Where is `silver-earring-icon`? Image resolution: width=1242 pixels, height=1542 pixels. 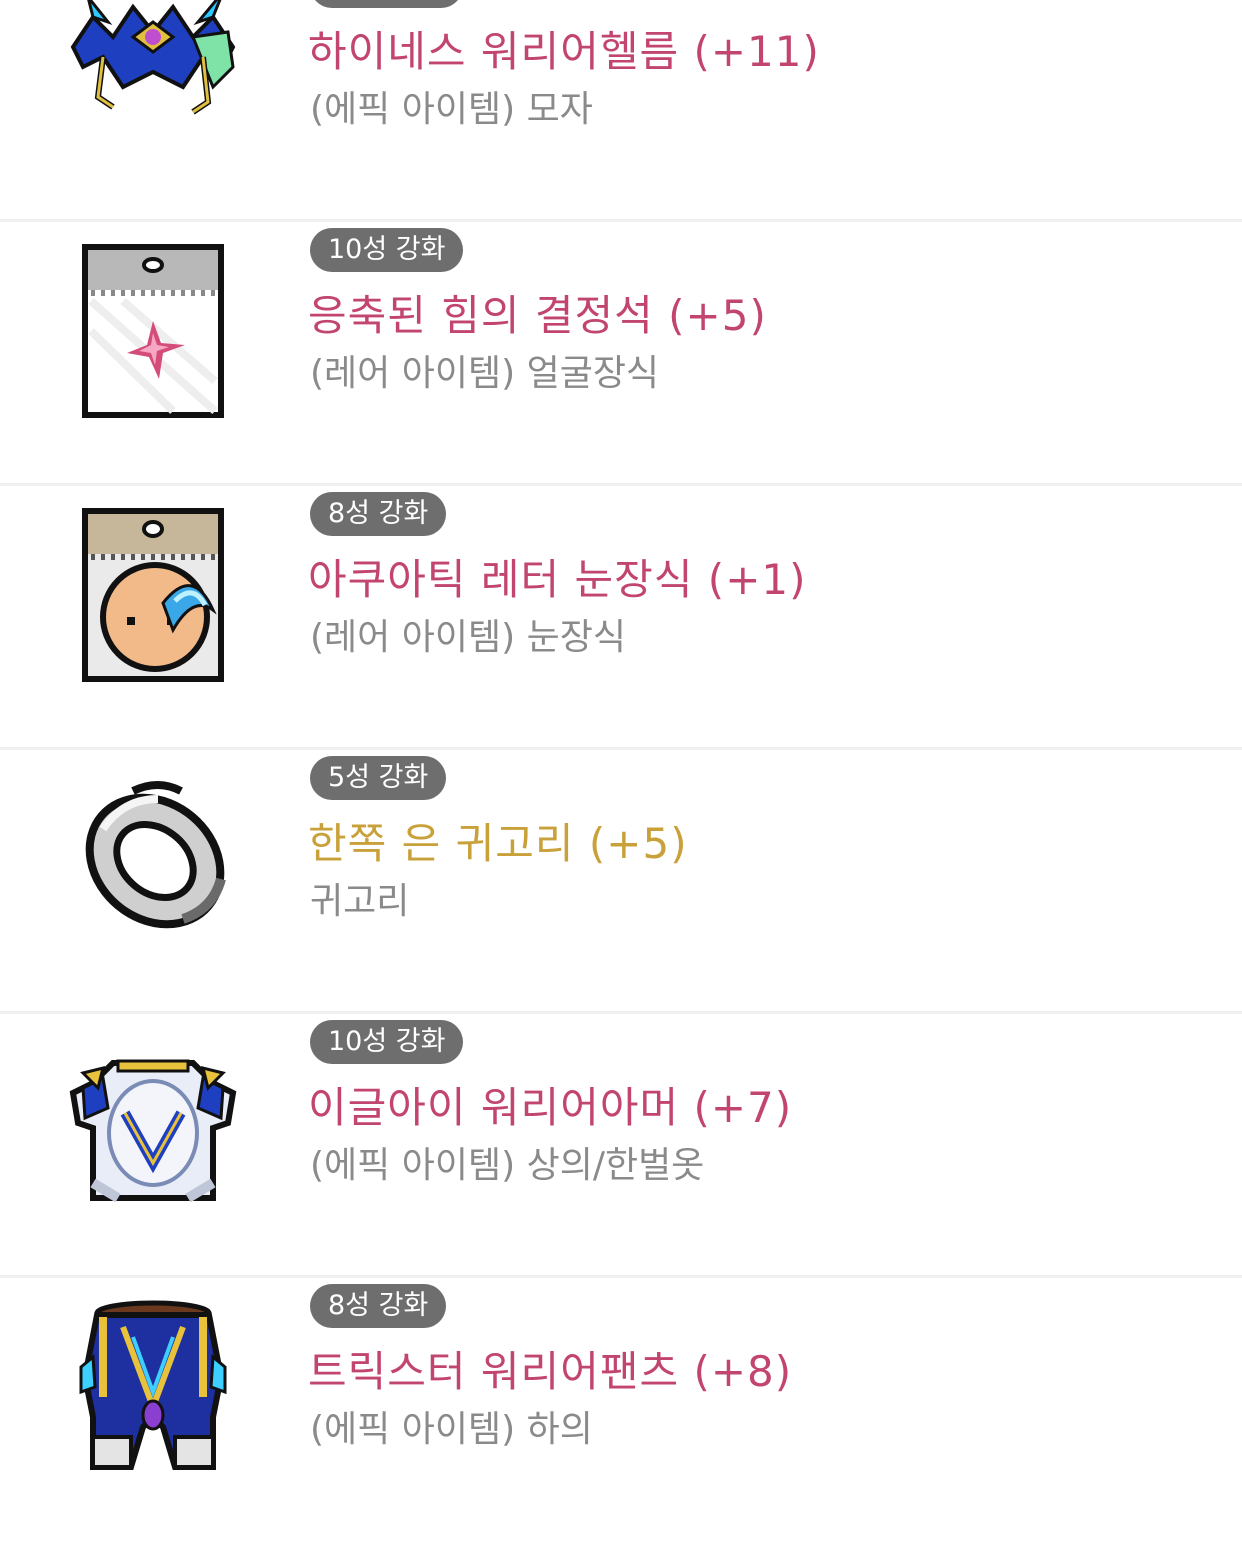
silver-earring-icon is located at coordinates (153, 859).